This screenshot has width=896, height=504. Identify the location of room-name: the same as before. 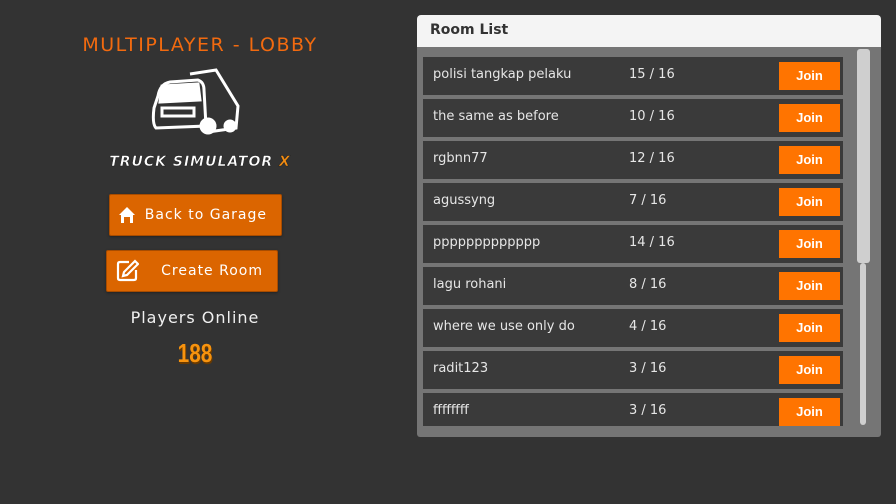
(496, 116).